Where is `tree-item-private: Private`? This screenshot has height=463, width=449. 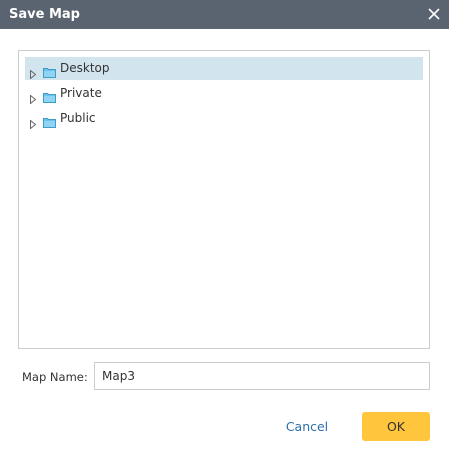
tree-item-private: Private is located at coordinates (224, 93).